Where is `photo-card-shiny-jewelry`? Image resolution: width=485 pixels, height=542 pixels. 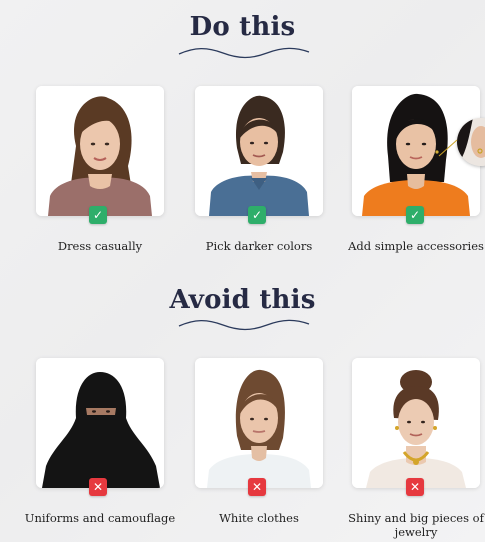 photo-card-shiny-jewelry is located at coordinates (416, 423).